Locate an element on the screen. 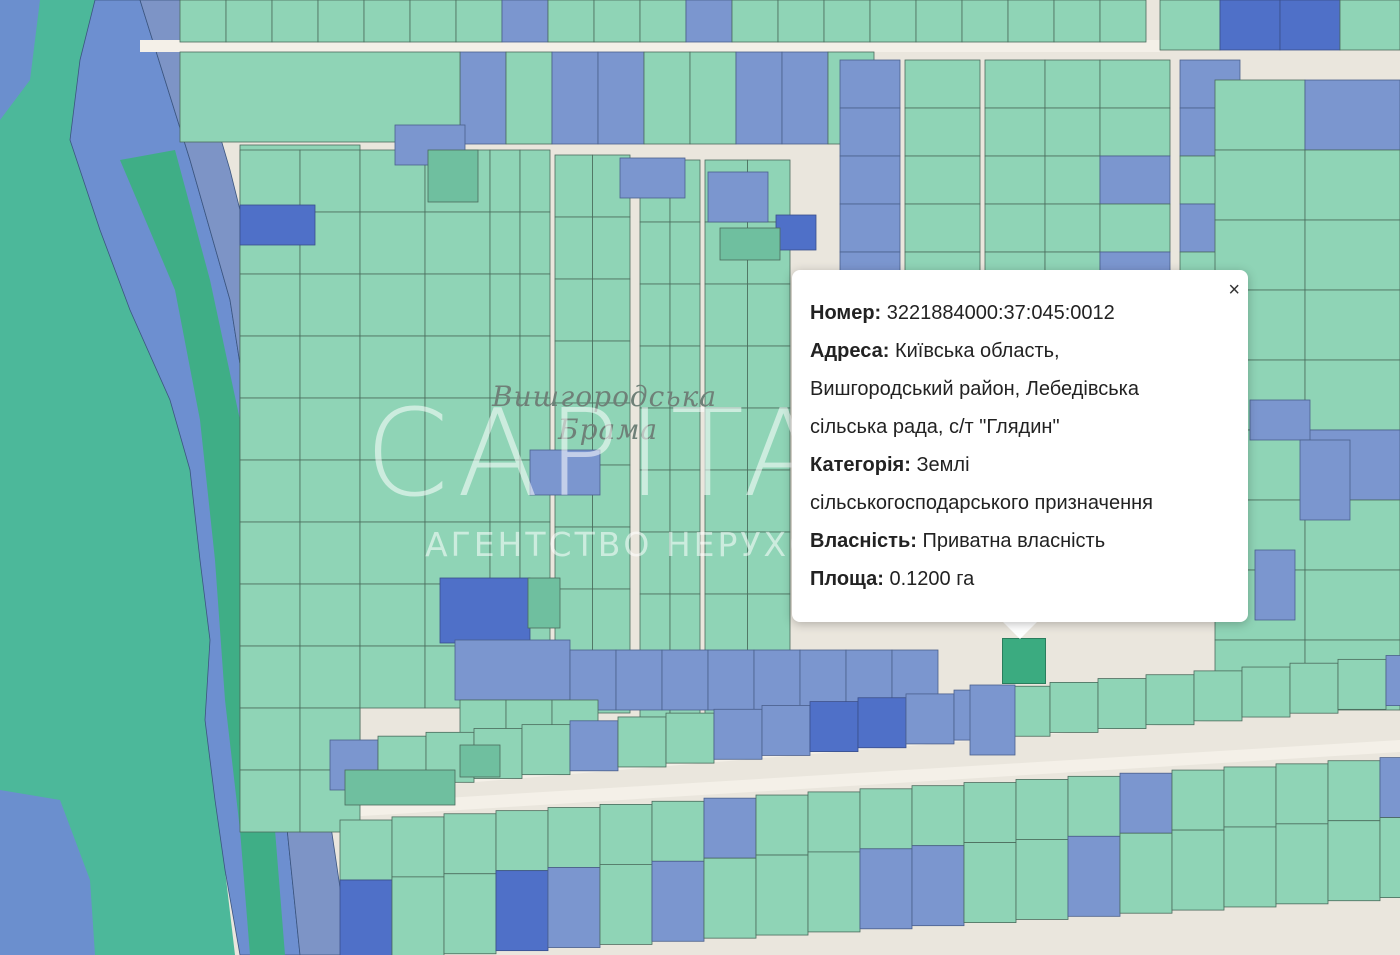 This screenshot has height=955, width=1400. selected-parcel-marker is located at coordinates (1024, 661).